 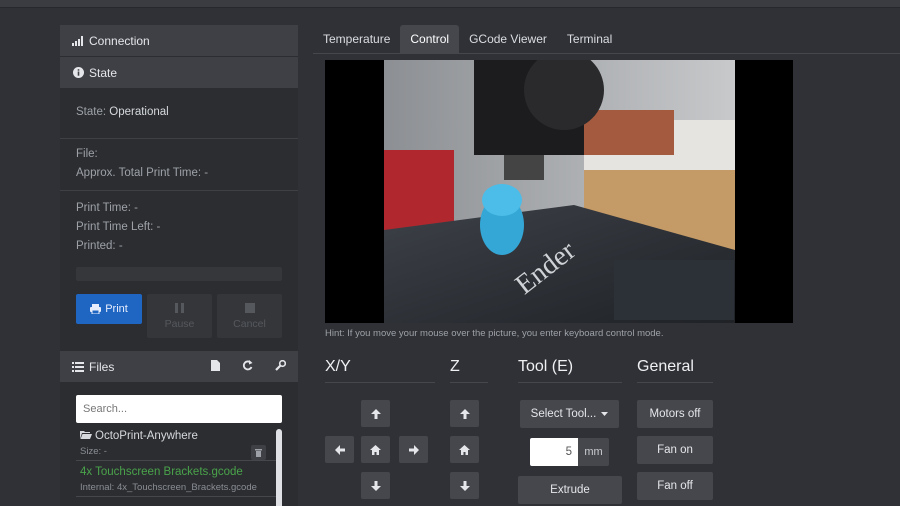 I want to click on jog-x-right-button, so click(x=413, y=449).